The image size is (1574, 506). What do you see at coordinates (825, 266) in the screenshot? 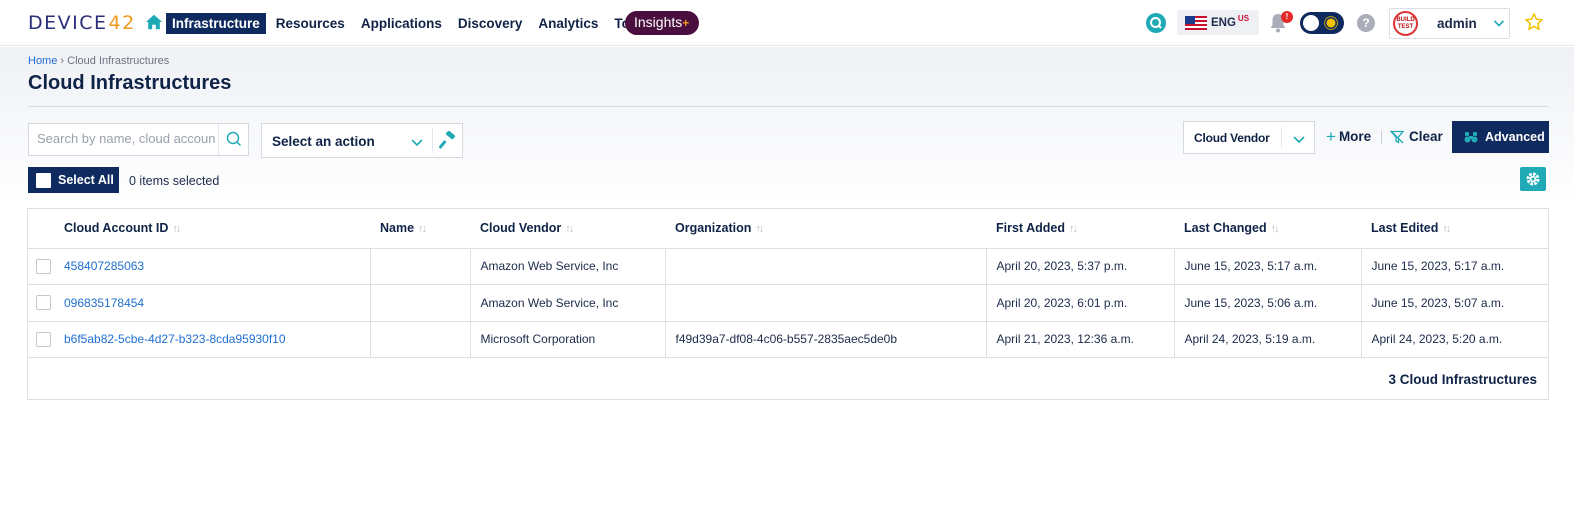
I see `organization-cell` at bounding box center [825, 266].